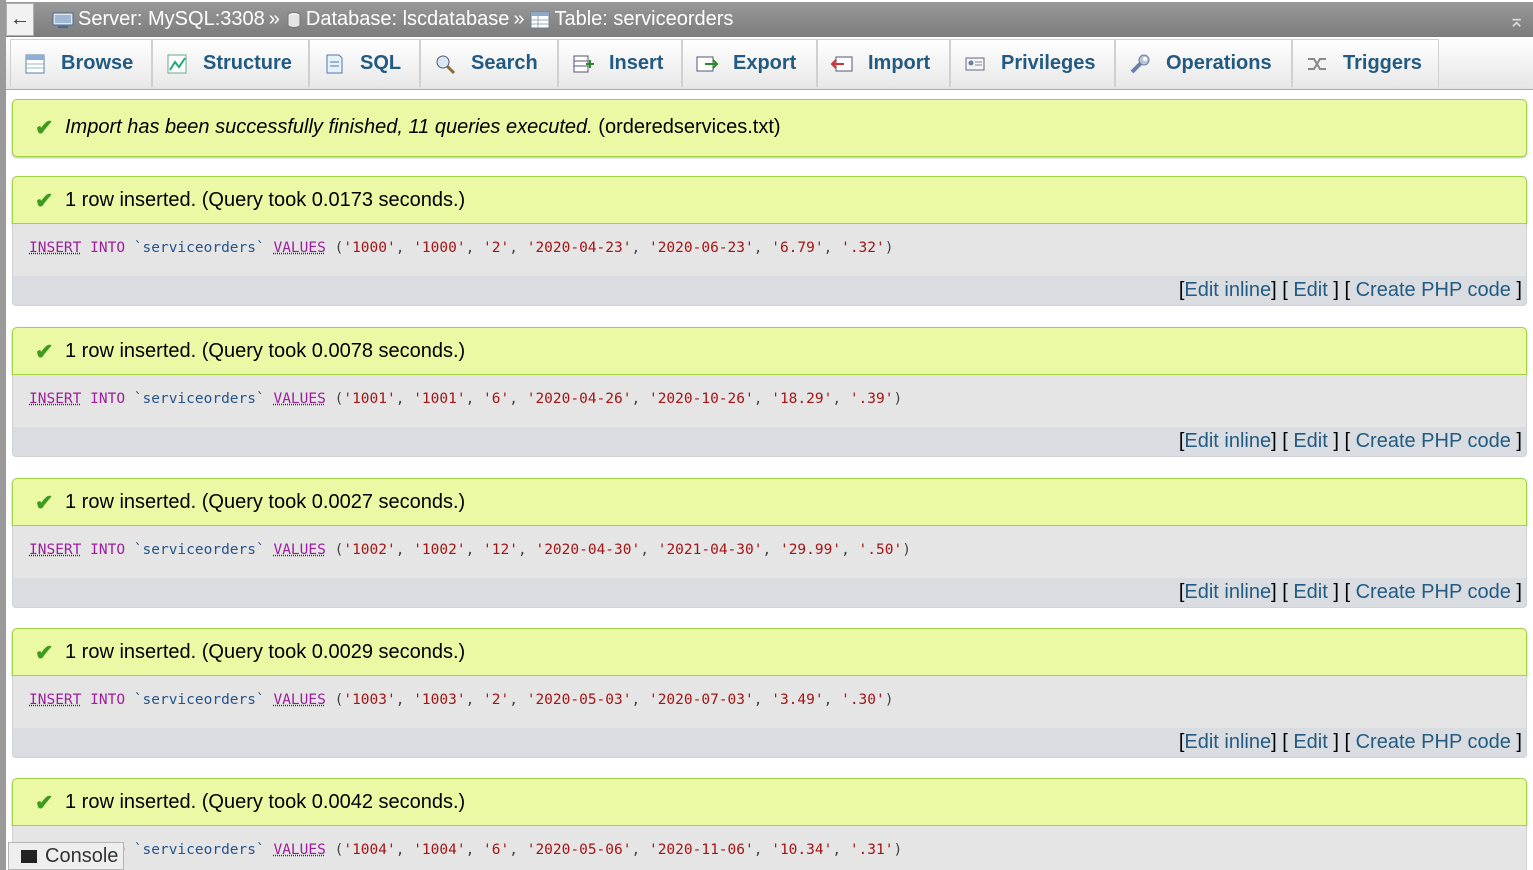  I want to click on sql-string-value: '2020-07-03', so click(701, 700).